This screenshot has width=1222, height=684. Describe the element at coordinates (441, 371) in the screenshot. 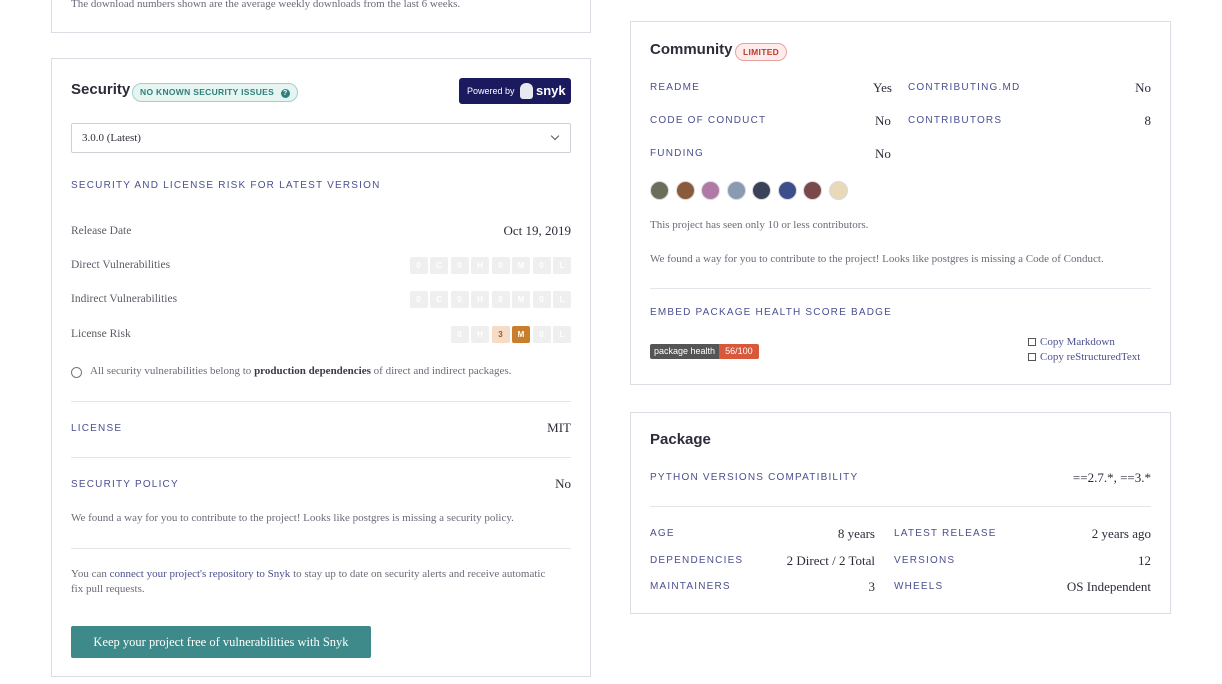

I see `note-post: of direct and indirect packages.` at that location.